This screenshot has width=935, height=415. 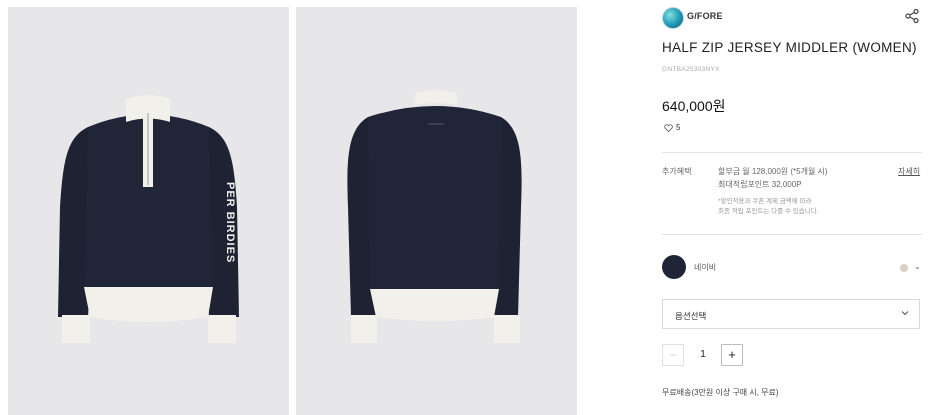 What do you see at coordinates (789, 47) in the screenshot?
I see `product-title: HALF ZIP JERSEY MIDDLER (WOMEN)` at bounding box center [789, 47].